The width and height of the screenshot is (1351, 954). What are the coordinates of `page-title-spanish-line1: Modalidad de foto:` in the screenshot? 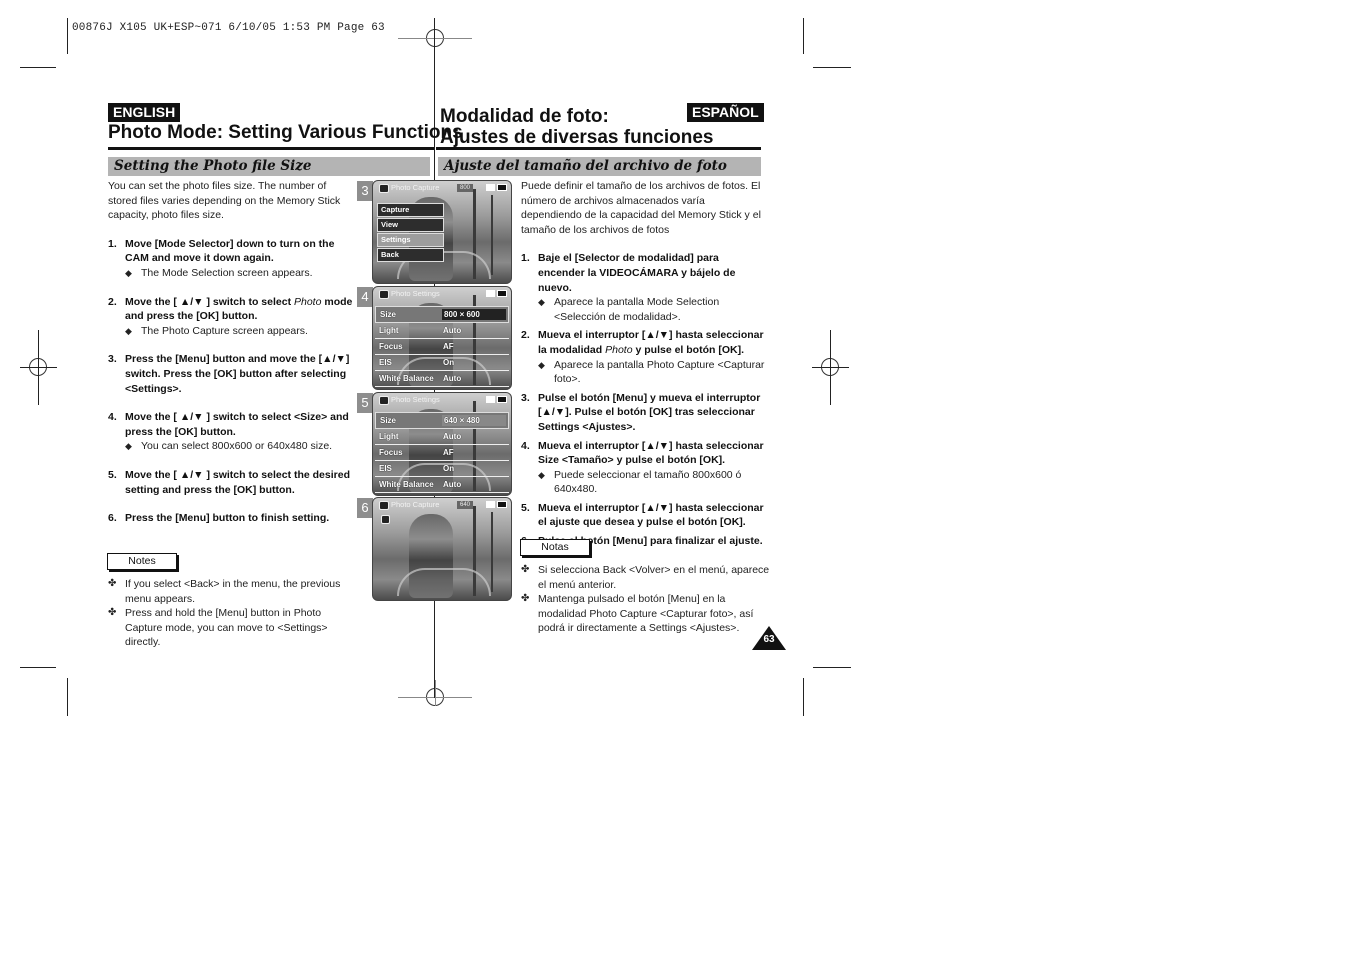 It's located at (524, 116).